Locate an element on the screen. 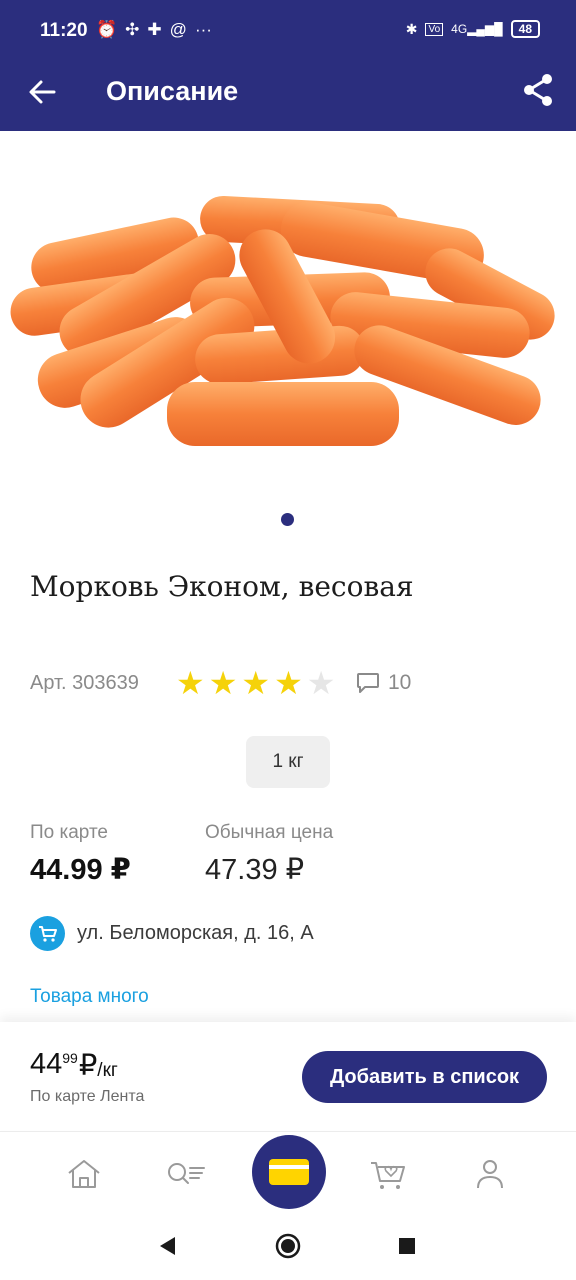 The width and height of the screenshot is (576, 1280). system-back-button is located at coordinates (167, 1246).